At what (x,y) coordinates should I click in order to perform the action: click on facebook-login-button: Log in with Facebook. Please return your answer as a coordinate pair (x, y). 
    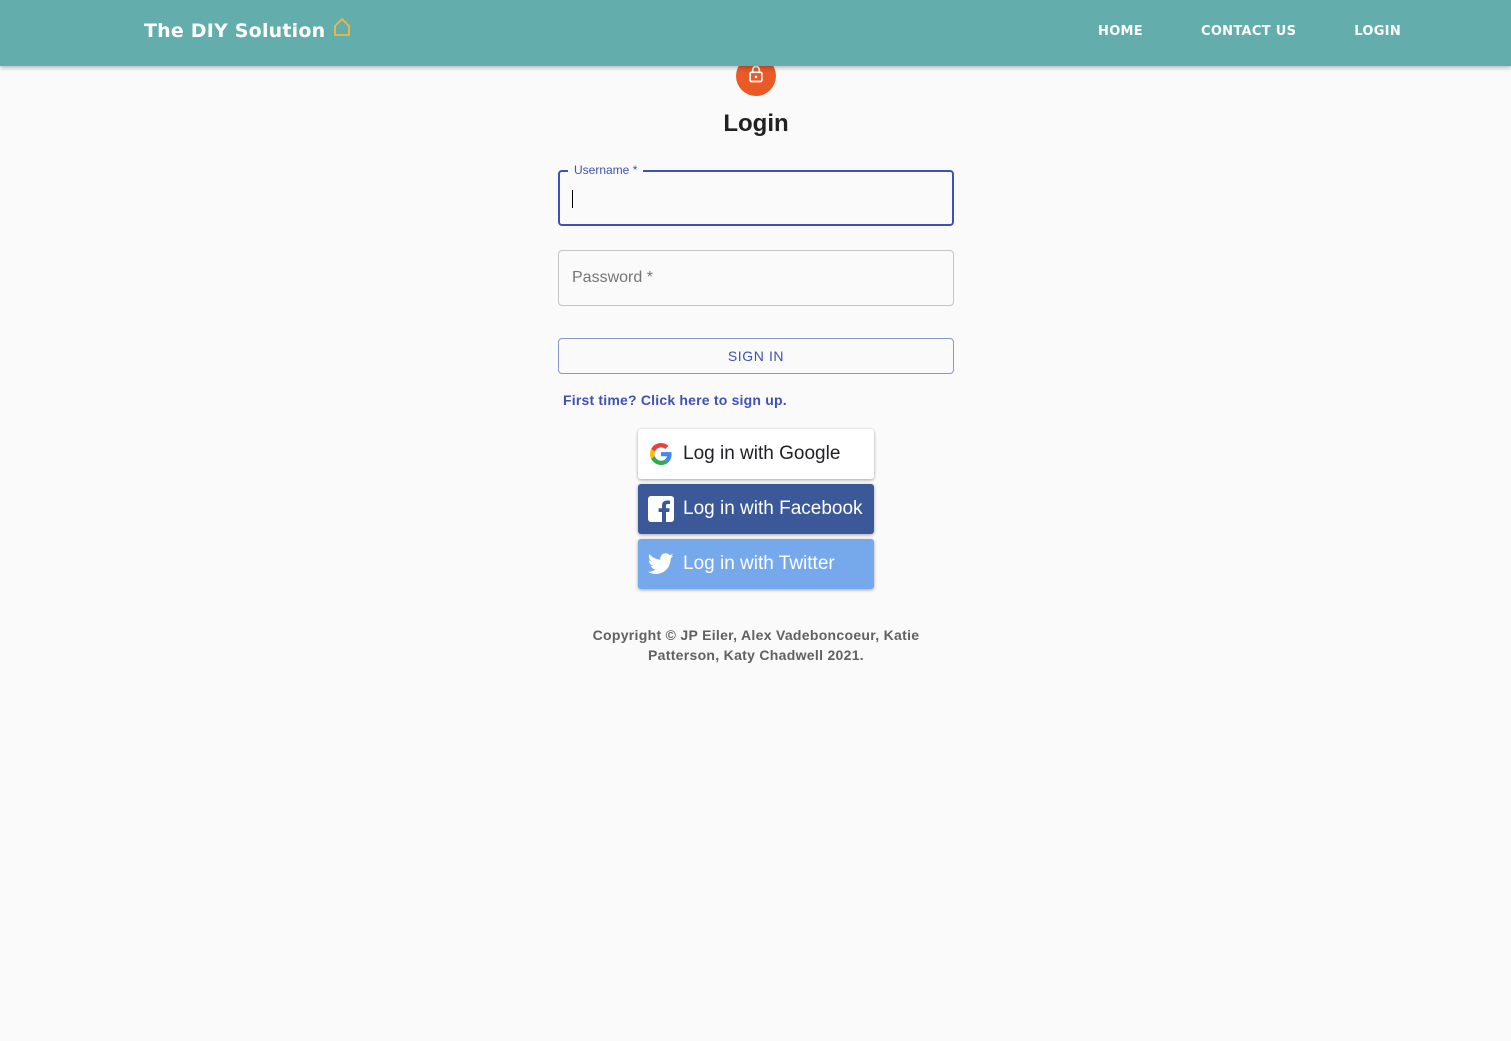
    Looking at the image, I should click on (756, 509).